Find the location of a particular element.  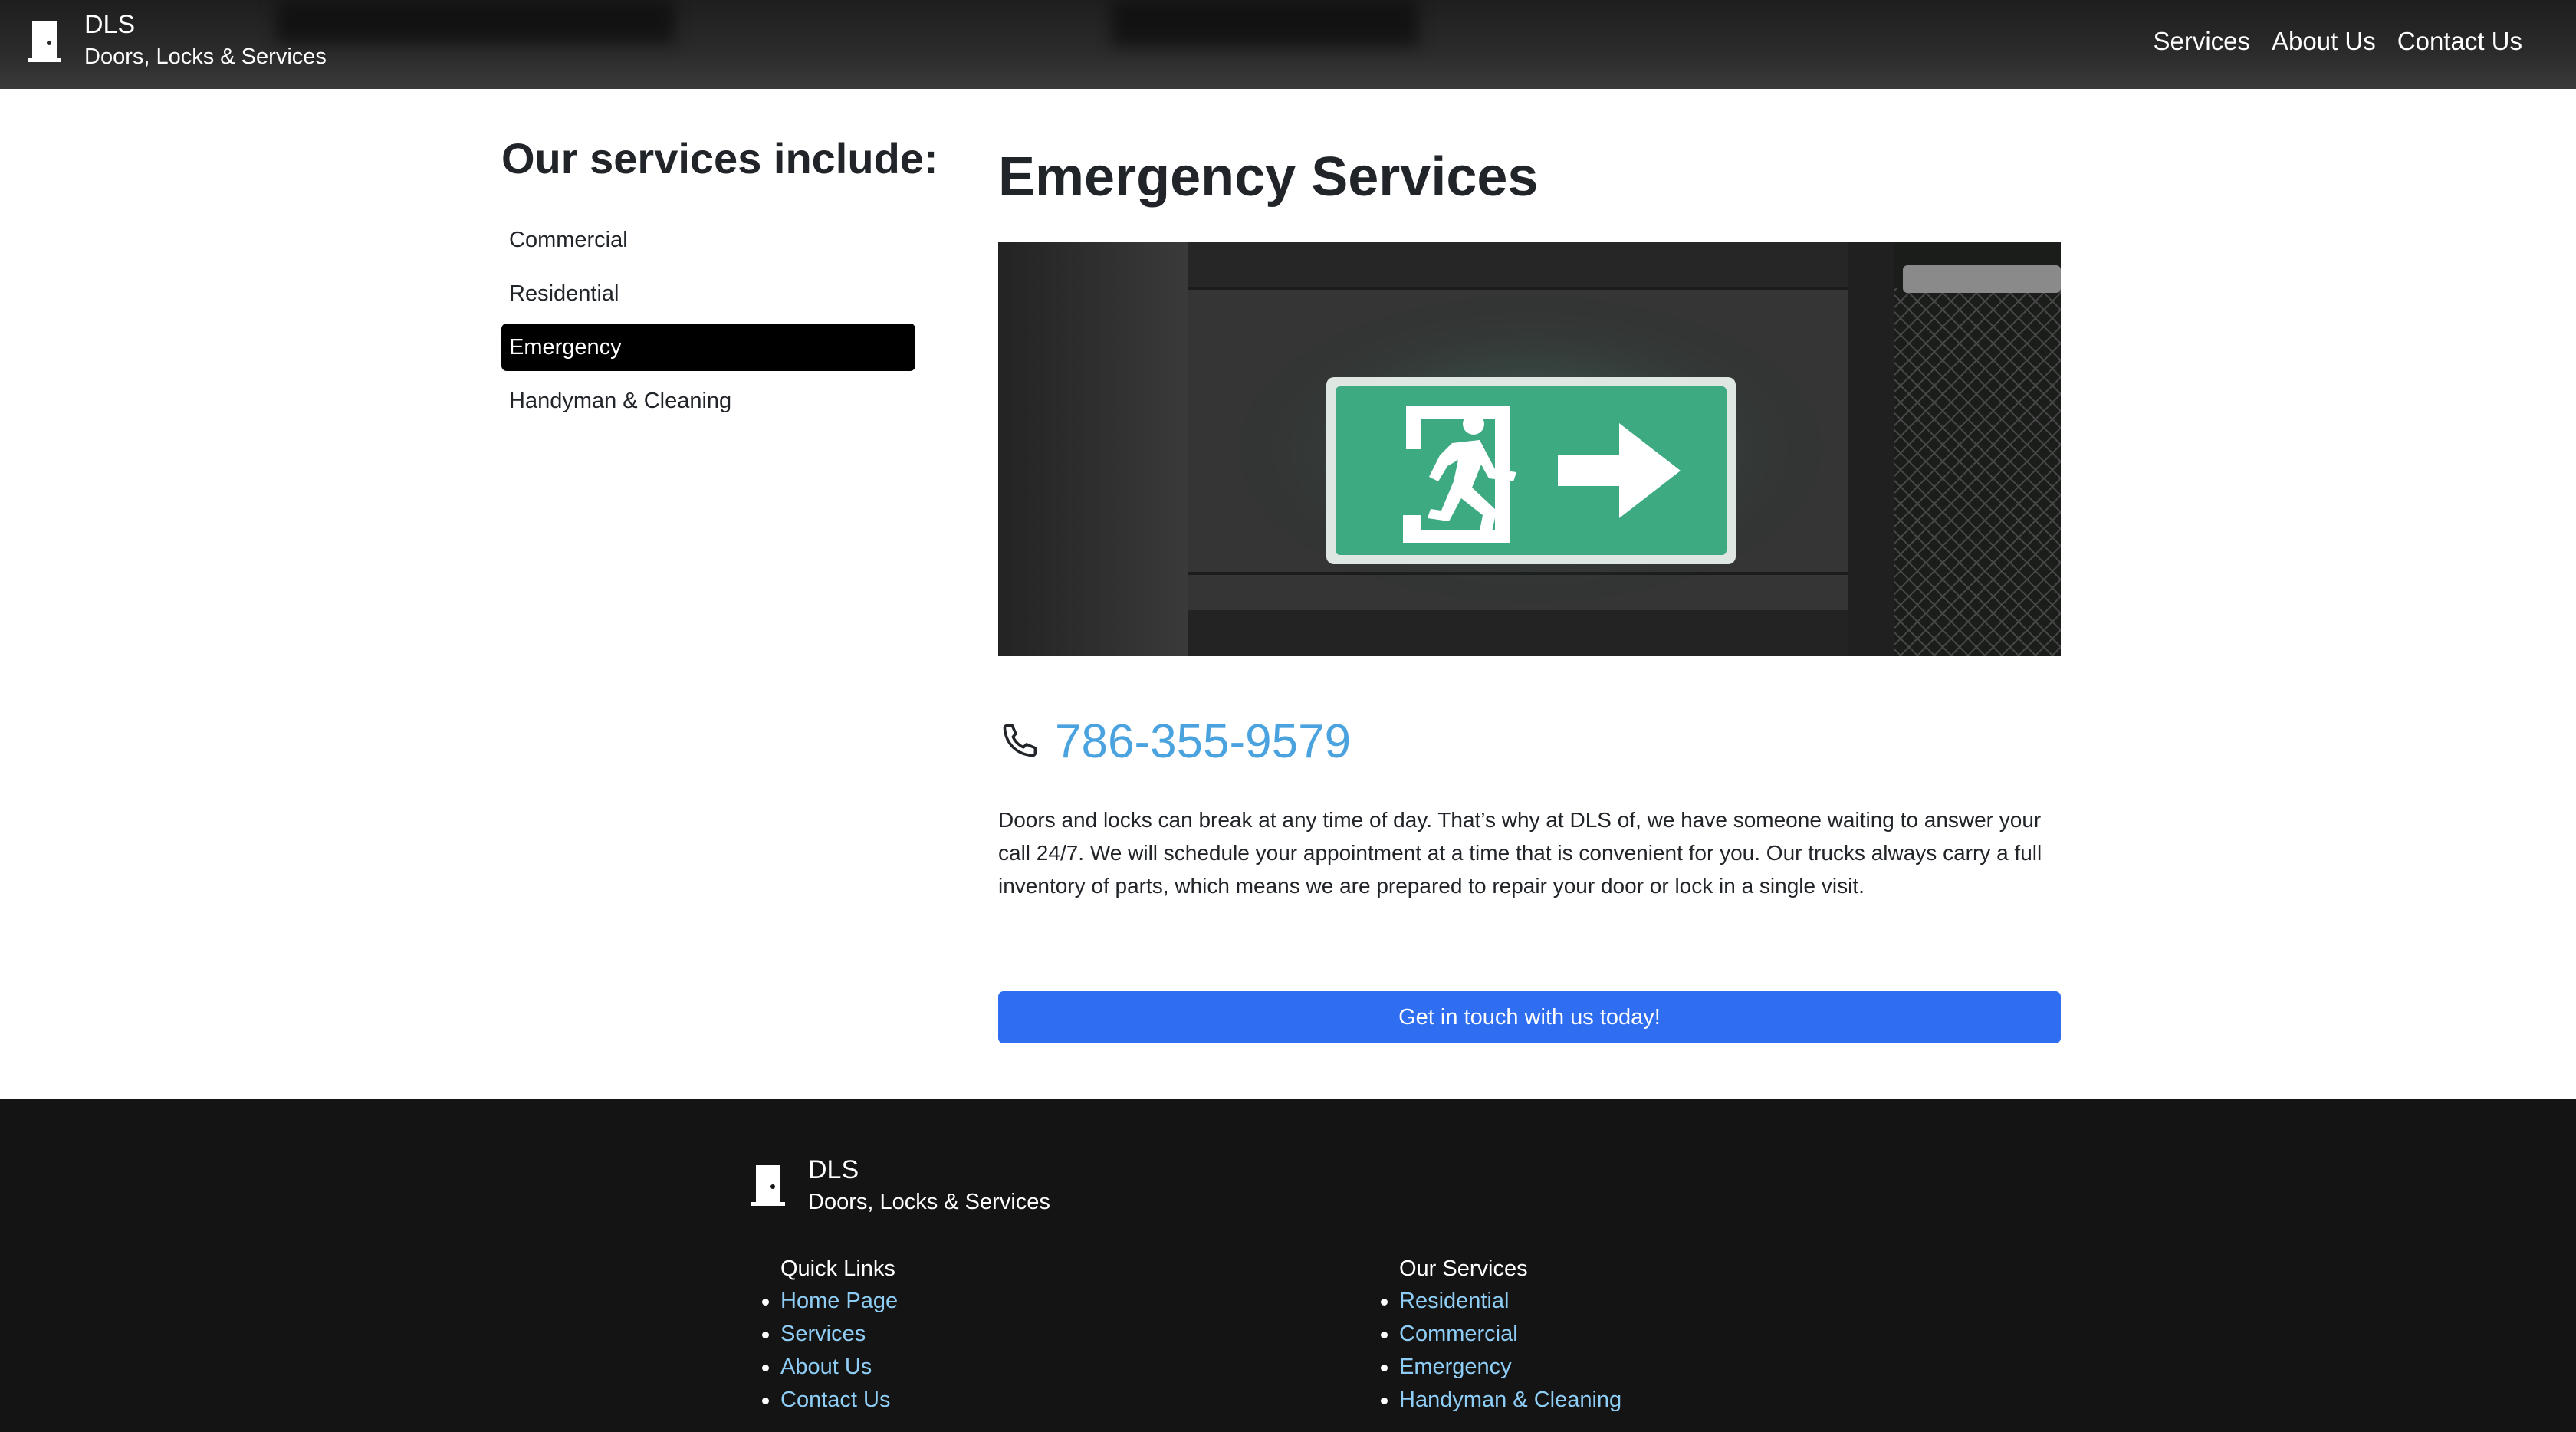

phone-row: 786-355-9579 is located at coordinates (1175, 742).